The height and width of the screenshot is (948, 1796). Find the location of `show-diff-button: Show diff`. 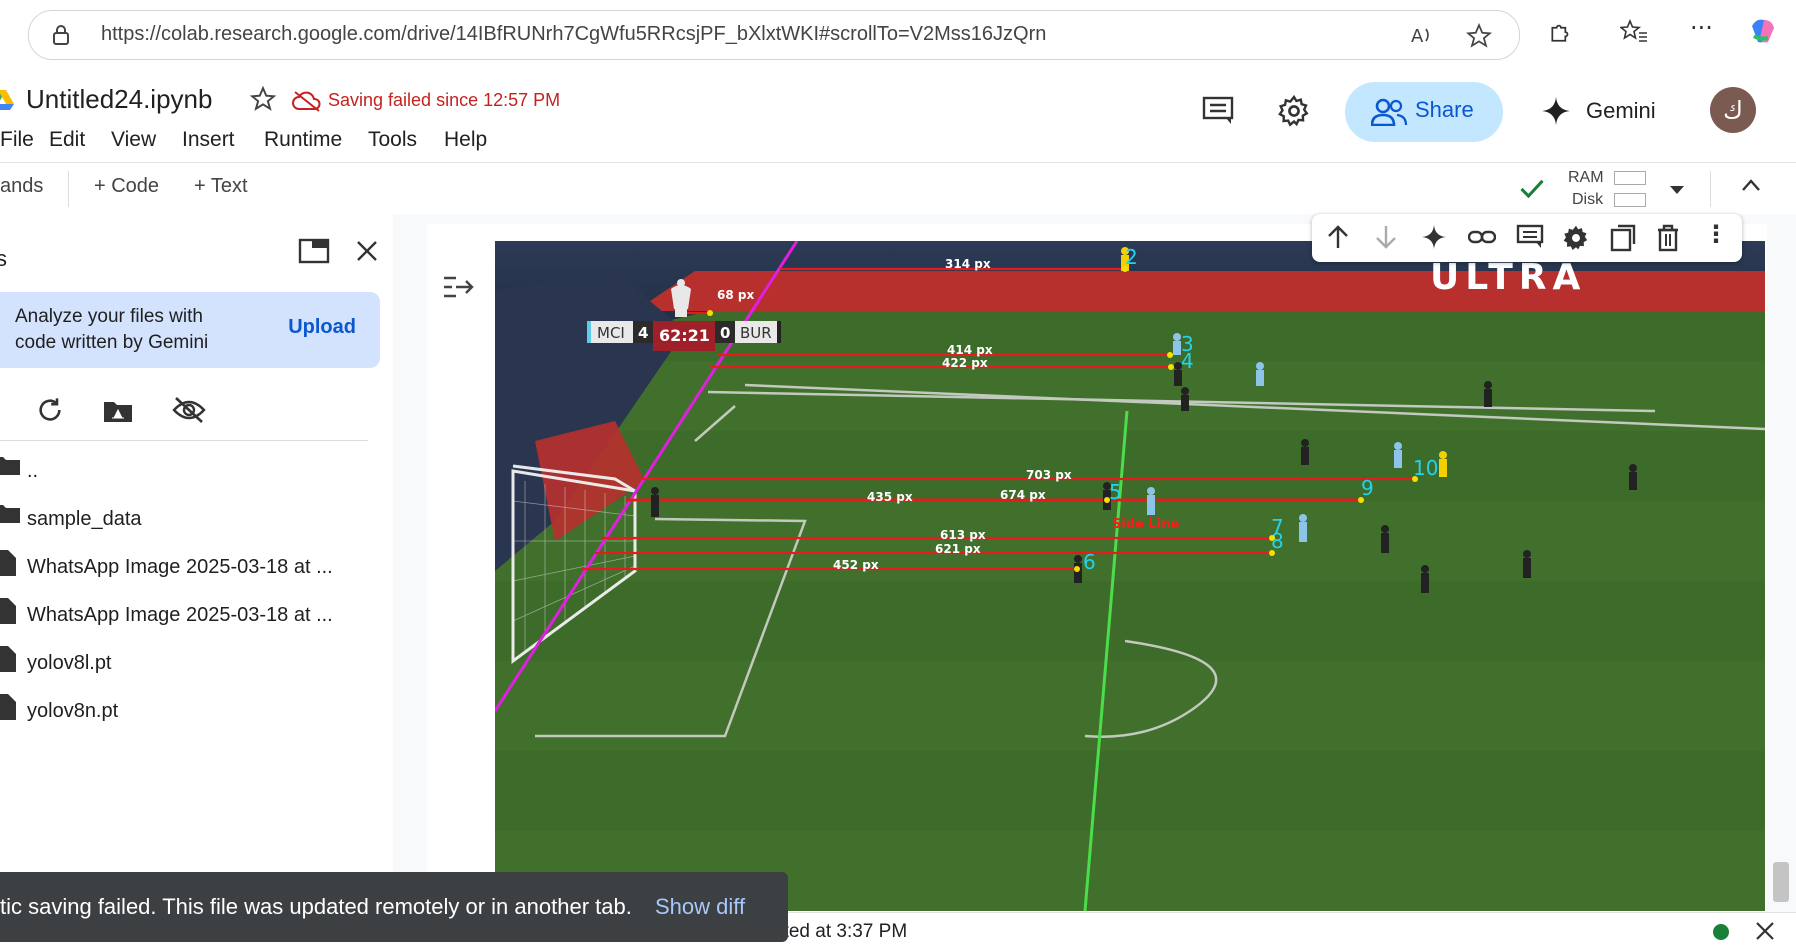

show-diff-button: Show diff is located at coordinates (700, 907).